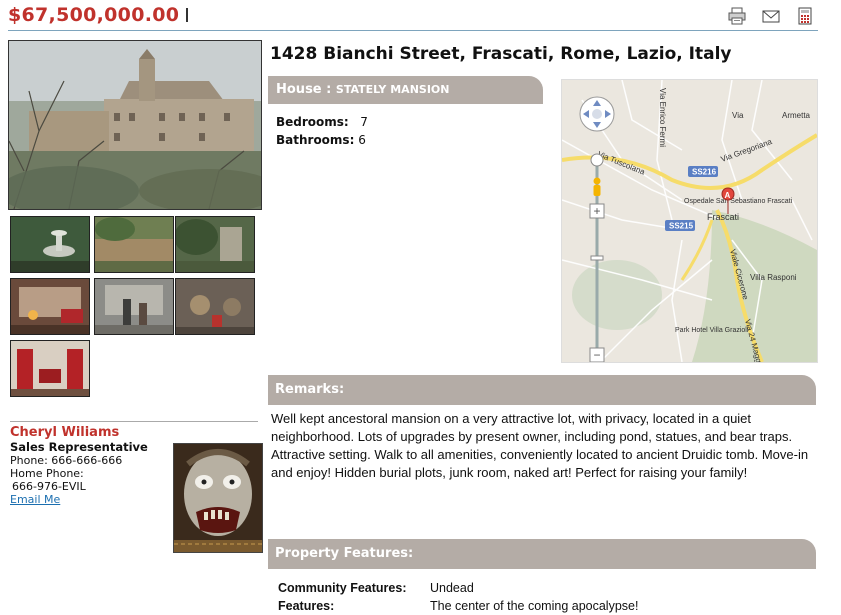 This screenshot has width=841, height=615. Describe the element at coordinates (737, 16) in the screenshot. I see `print-icon` at that location.